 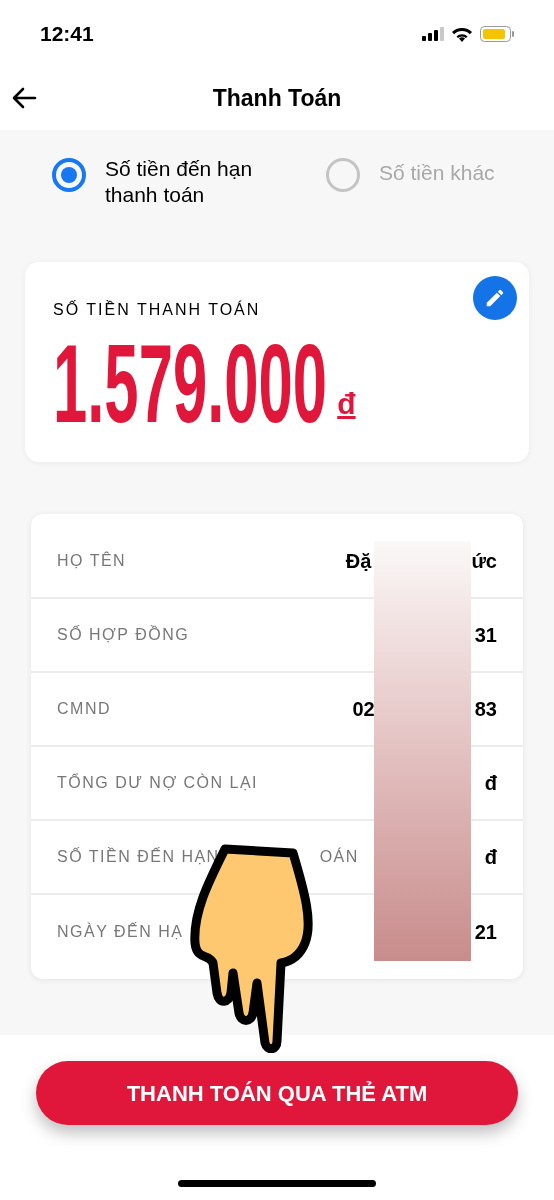 I want to click on payment-option-radio: Số tiền đến hạn thanh toán, so click(x=161, y=182).